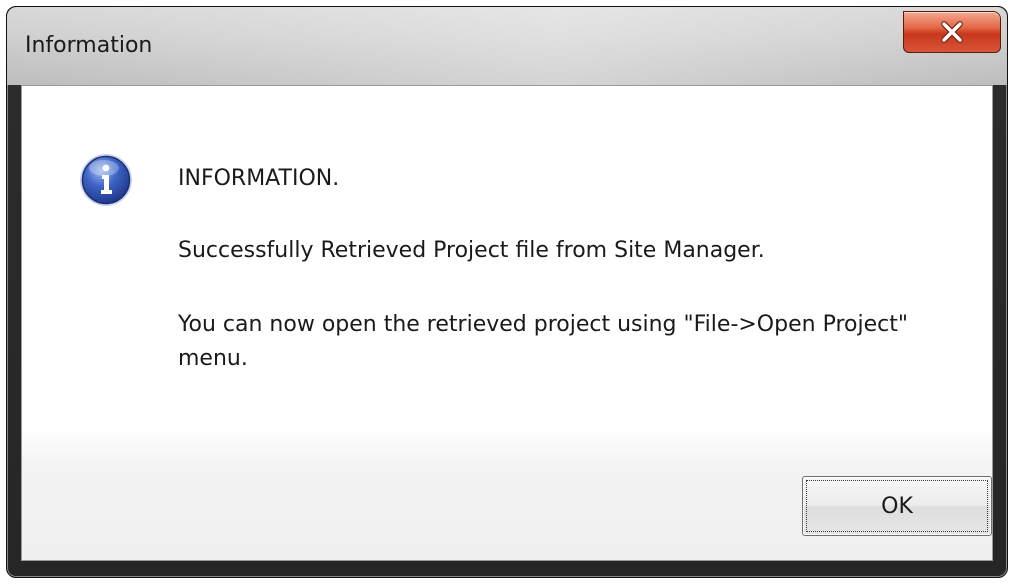 Image resolution: width=1016 pixels, height=585 pixels. I want to click on close-button, so click(952, 32).